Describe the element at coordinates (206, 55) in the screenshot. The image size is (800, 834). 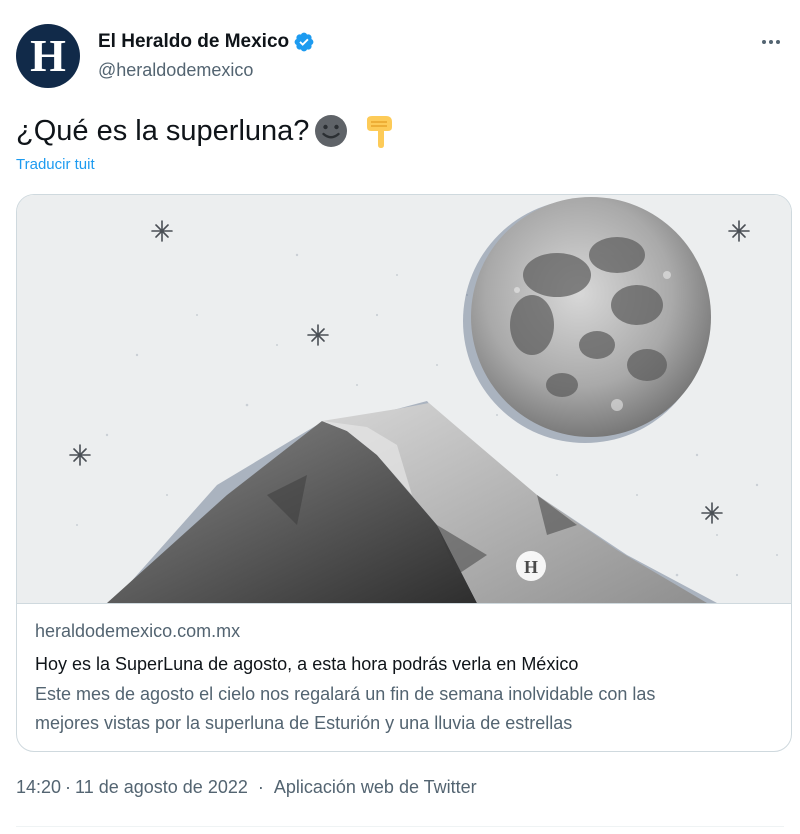
I see `author-block: El Heraldo de Mexico @heraldodemexico` at that location.